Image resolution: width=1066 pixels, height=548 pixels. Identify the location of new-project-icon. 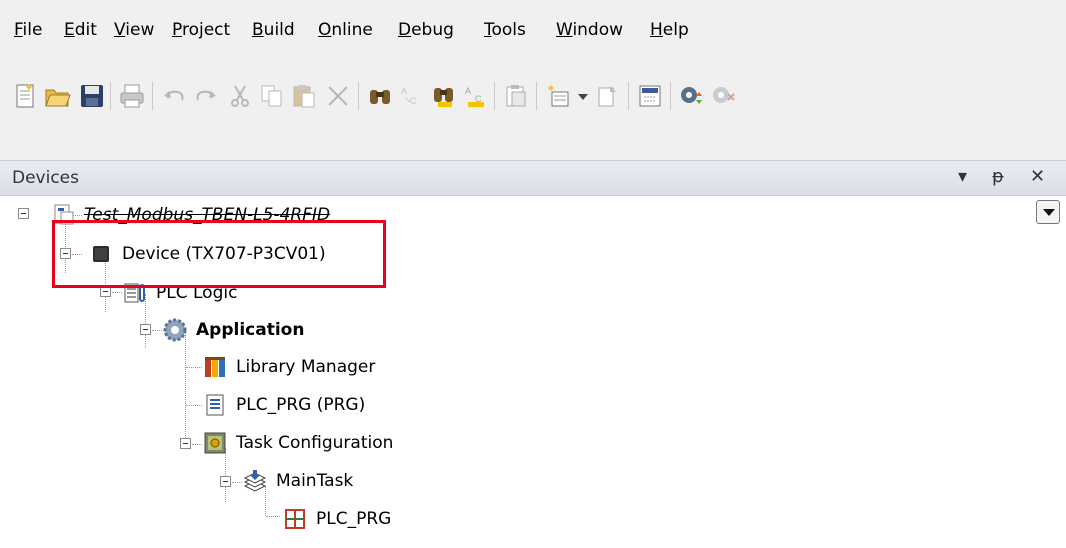
(26, 96).